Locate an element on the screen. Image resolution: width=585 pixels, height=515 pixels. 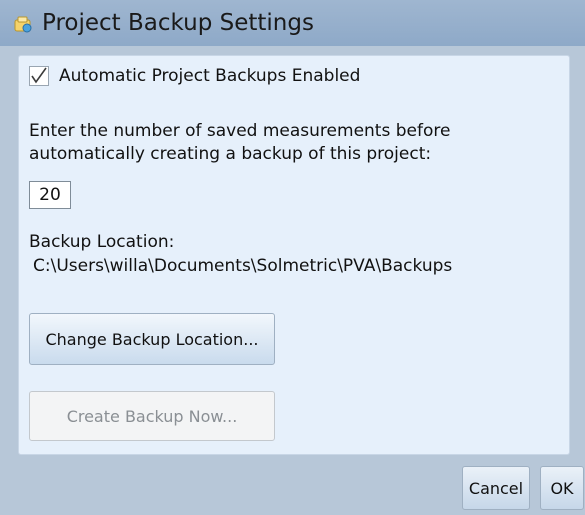
auto-backup-label: Automatic Project Backups Enabled is located at coordinates (209, 76).